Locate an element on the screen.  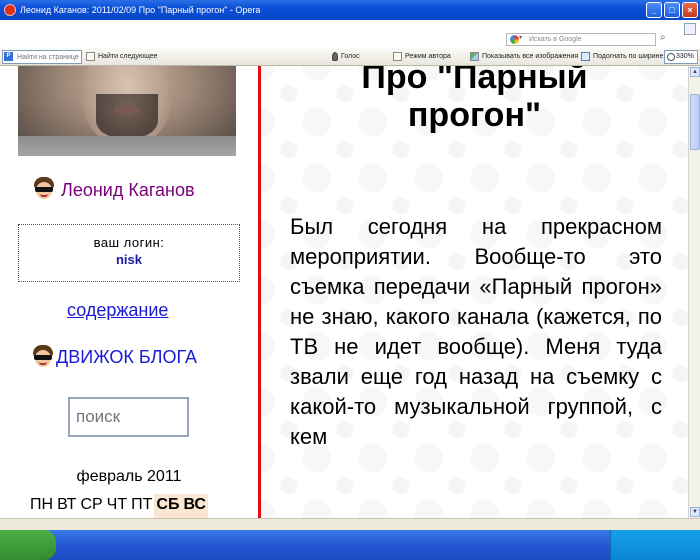
maximize-button: □ is located at coordinates (672, 10).